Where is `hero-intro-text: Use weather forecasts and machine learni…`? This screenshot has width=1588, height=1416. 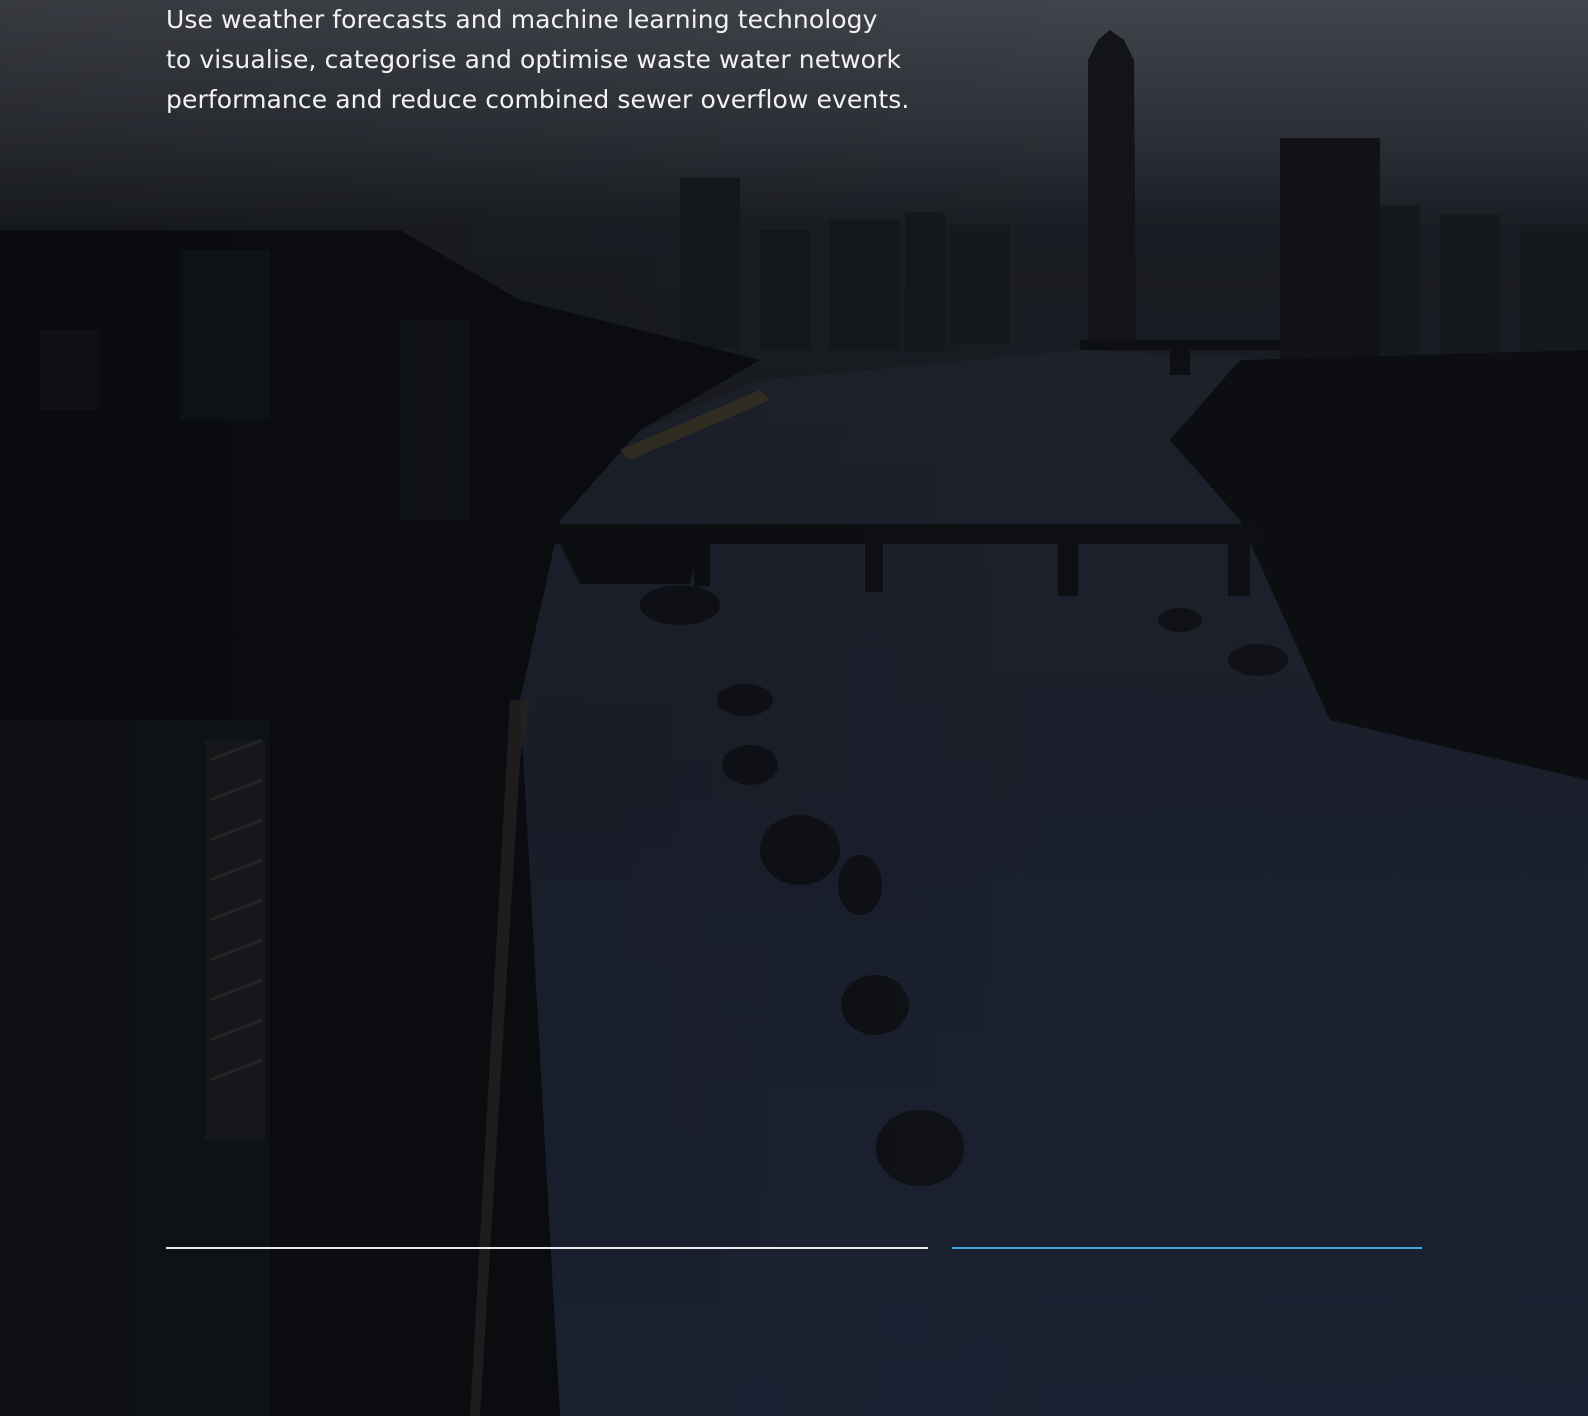 hero-intro-text: Use weather forecasts and machine learni… is located at coordinates (586, 60).